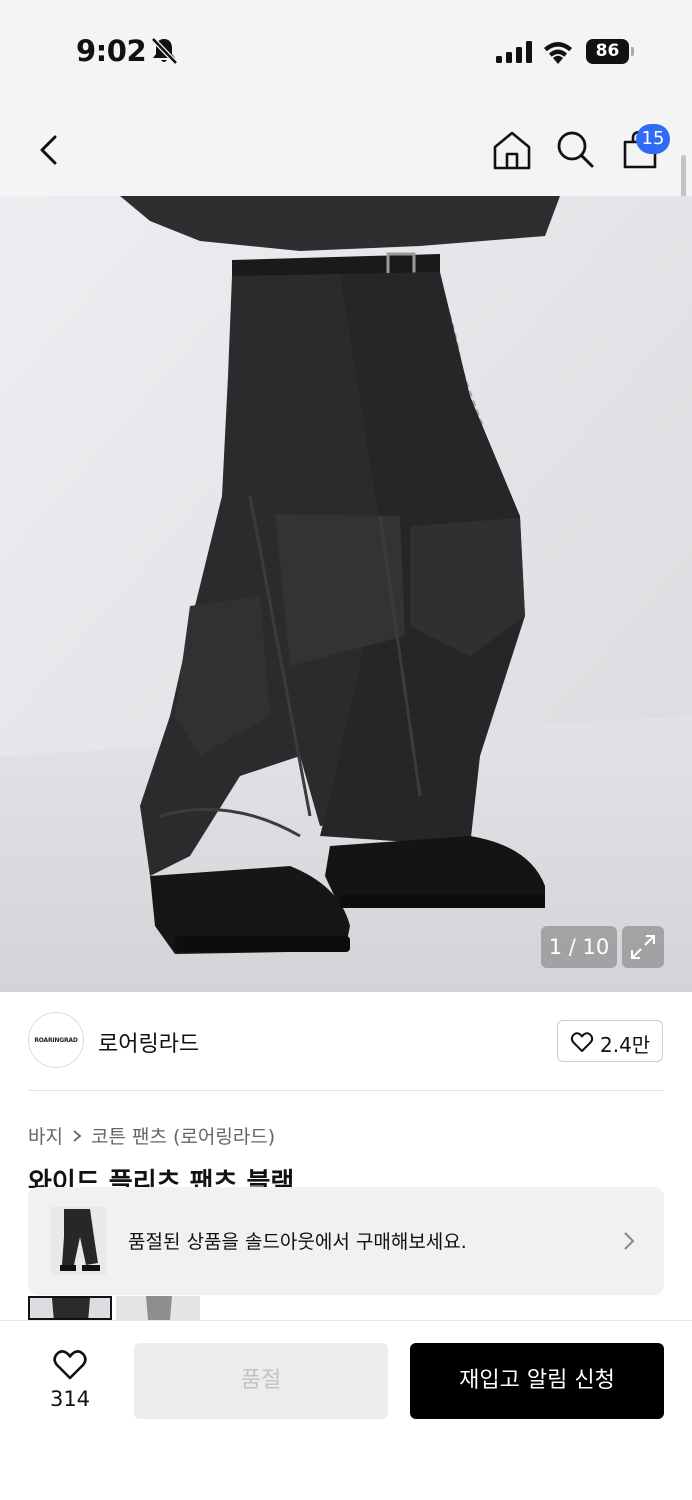 This screenshot has height=1500, width=692. What do you see at coordinates (579, 947) in the screenshot?
I see `gallery-page-counter: 1 / 10` at bounding box center [579, 947].